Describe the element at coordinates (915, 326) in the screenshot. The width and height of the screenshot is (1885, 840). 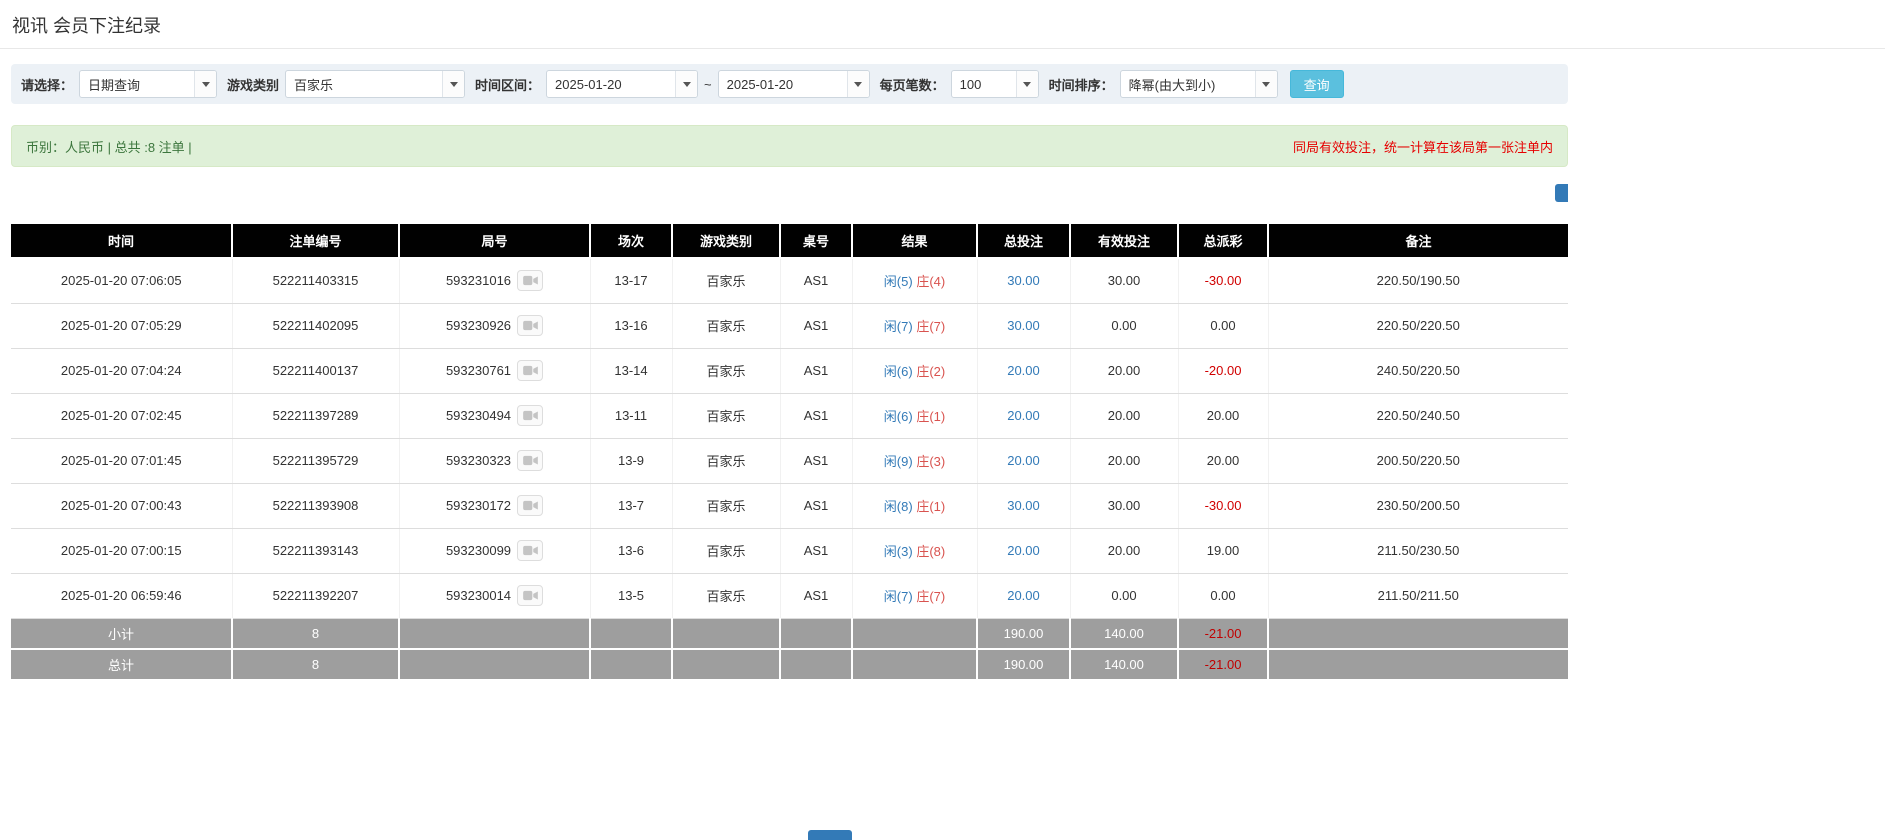
I see `cell-result: 闲(7) 庄(7)` at that location.